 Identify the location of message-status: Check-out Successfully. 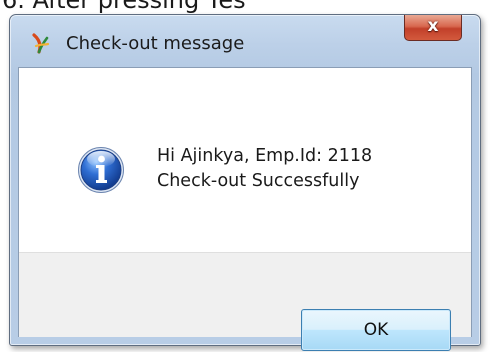
(258, 181).